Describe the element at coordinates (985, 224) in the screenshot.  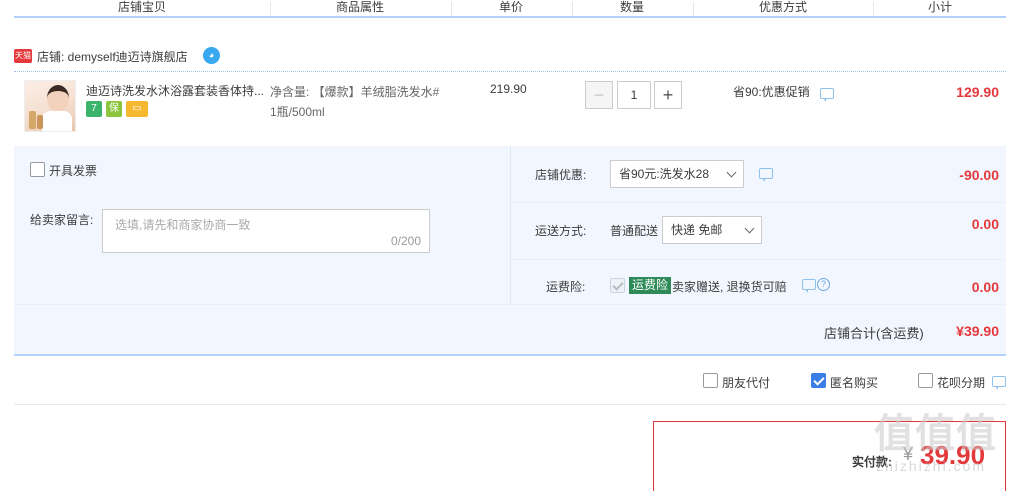
I see `shipping-amount: 0.00` at that location.